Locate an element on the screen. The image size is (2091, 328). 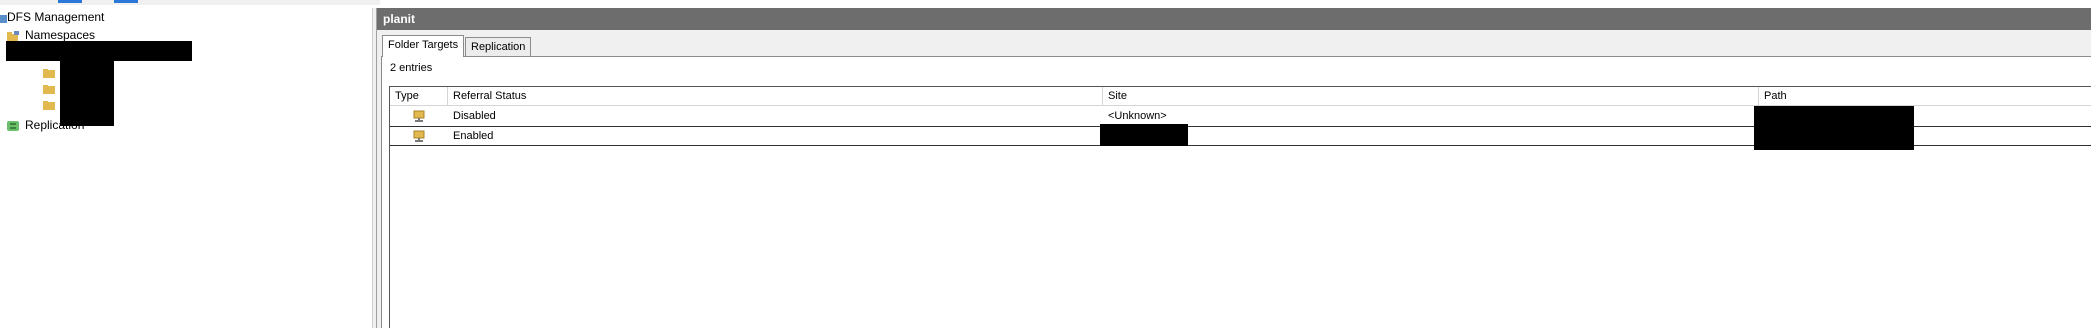
list-header: Type Referral Status Site Path is located at coordinates (1240, 96).